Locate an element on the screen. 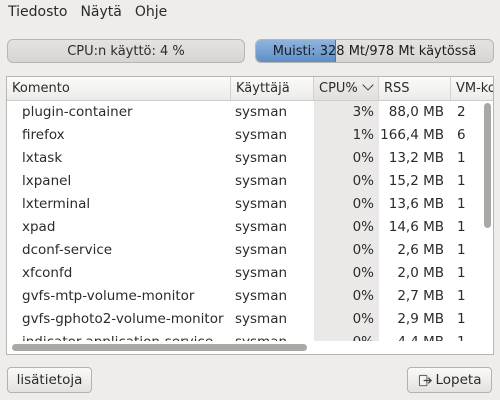 This screenshot has width=500, height=400. table-row: gvfs-mtp-volume-monitor sysman 0% 2,7 MB 1 is located at coordinates (250, 296).